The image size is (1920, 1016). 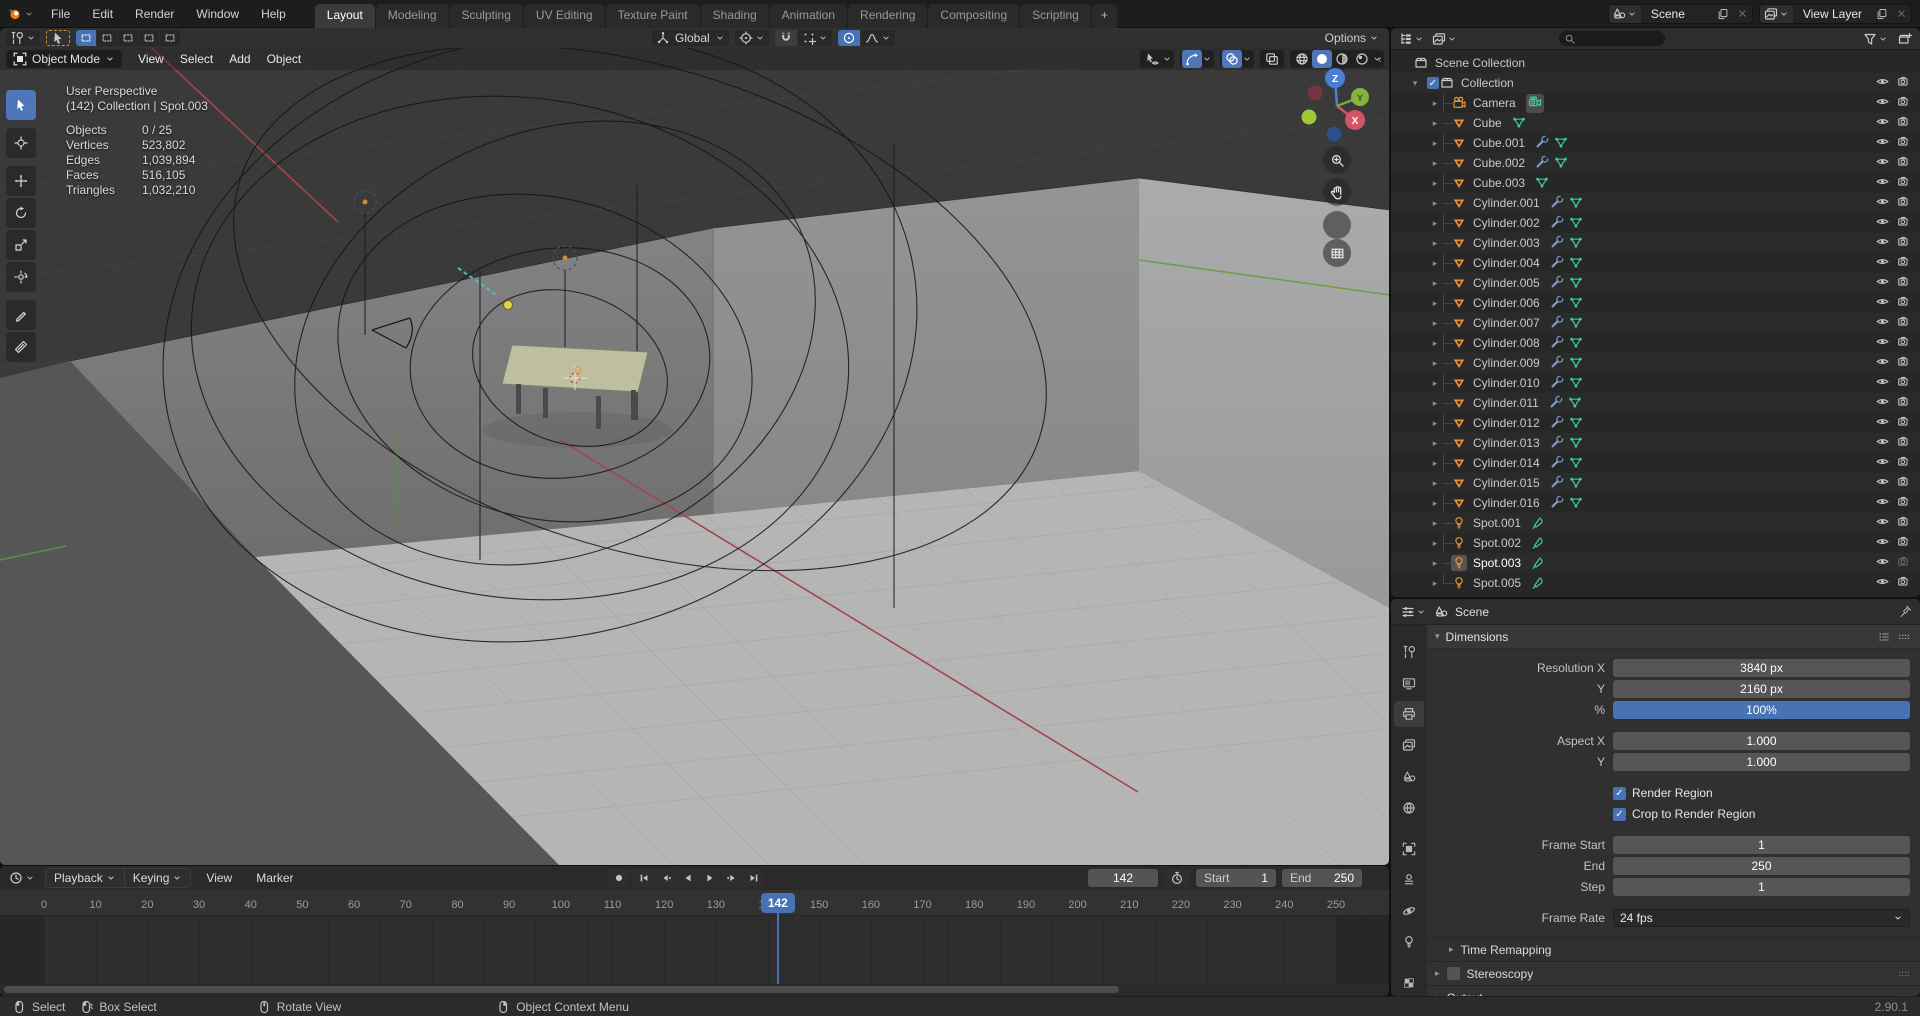 I want to click on viewport-menu-view: View, so click(x=151, y=59).